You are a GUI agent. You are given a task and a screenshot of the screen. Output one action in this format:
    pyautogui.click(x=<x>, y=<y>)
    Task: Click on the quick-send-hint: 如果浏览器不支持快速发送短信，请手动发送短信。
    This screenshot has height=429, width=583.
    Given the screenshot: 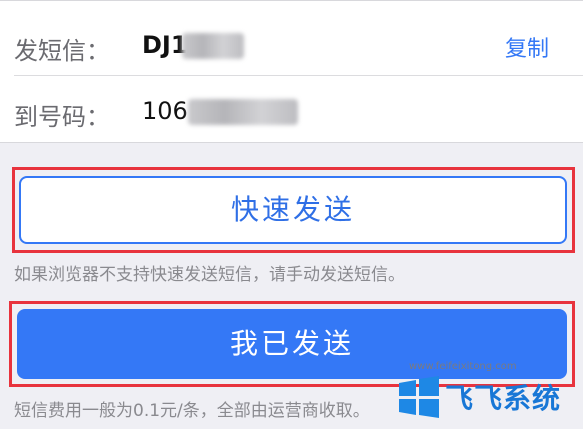 What is the action you would take?
    pyautogui.click(x=209, y=275)
    